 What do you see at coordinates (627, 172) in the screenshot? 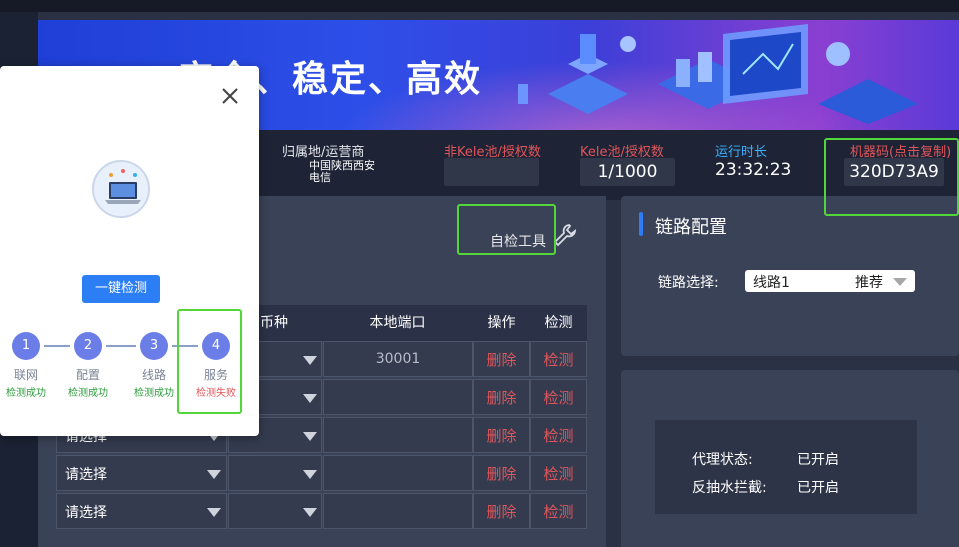
I see `kele-value: 1/1000` at bounding box center [627, 172].